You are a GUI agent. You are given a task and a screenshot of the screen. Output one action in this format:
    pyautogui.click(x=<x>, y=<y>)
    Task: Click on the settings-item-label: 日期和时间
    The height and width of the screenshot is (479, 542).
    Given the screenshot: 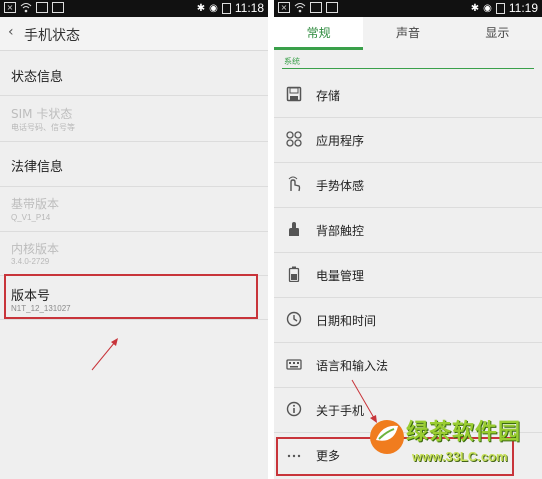 What is the action you would take?
    pyautogui.click(x=346, y=321)
    